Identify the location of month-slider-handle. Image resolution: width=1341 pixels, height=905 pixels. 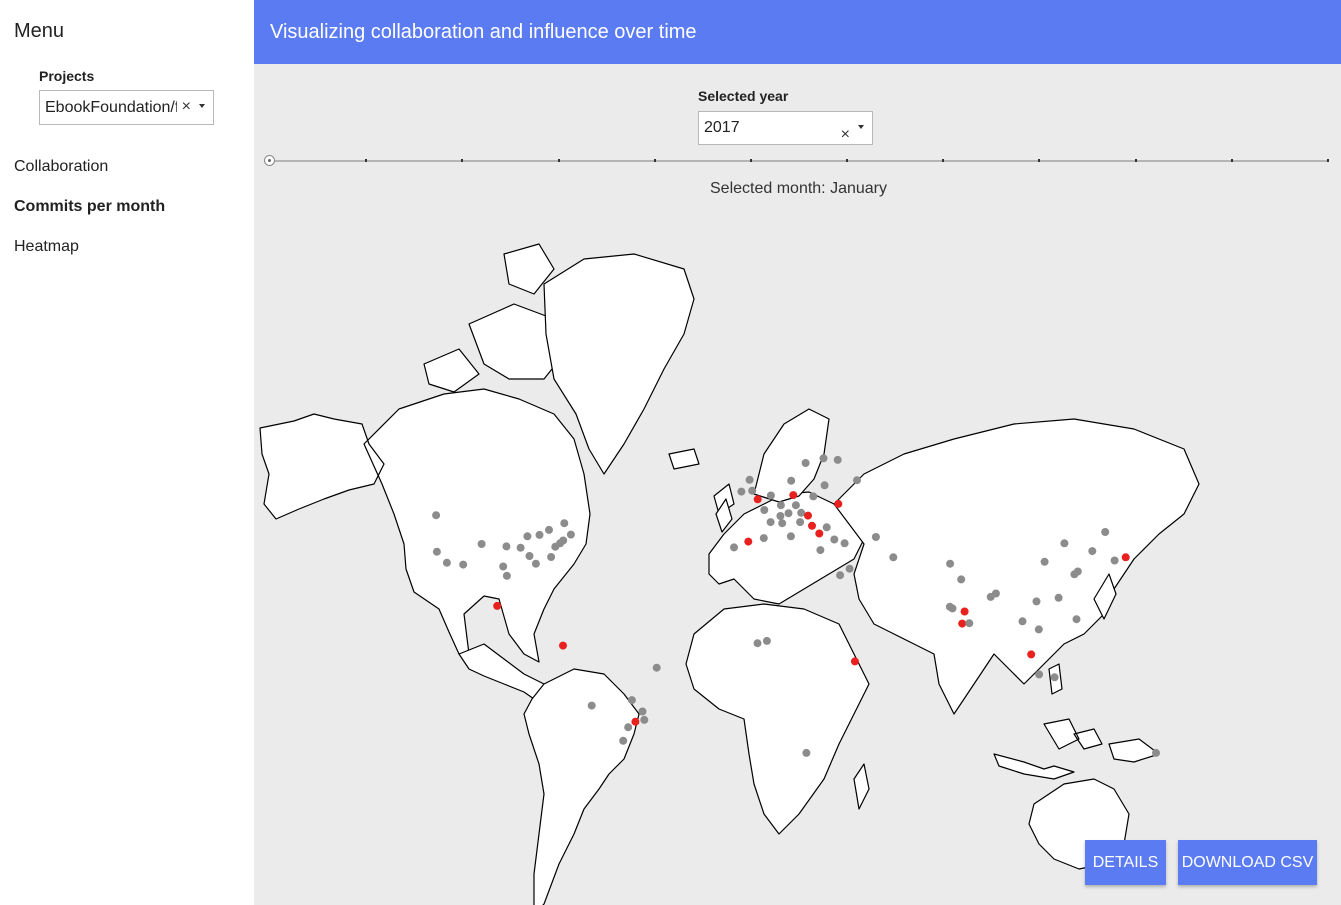
(269, 160).